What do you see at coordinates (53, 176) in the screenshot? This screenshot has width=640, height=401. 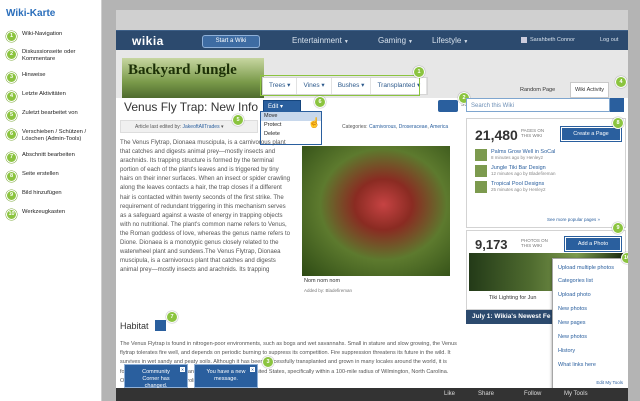 I see `legend-item: 8 Seite erstellen` at bounding box center [53, 176].